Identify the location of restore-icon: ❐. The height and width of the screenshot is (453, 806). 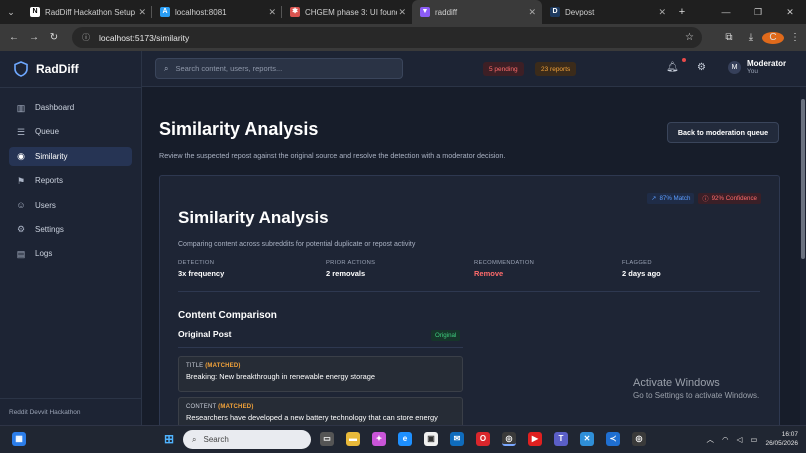
(758, 12).